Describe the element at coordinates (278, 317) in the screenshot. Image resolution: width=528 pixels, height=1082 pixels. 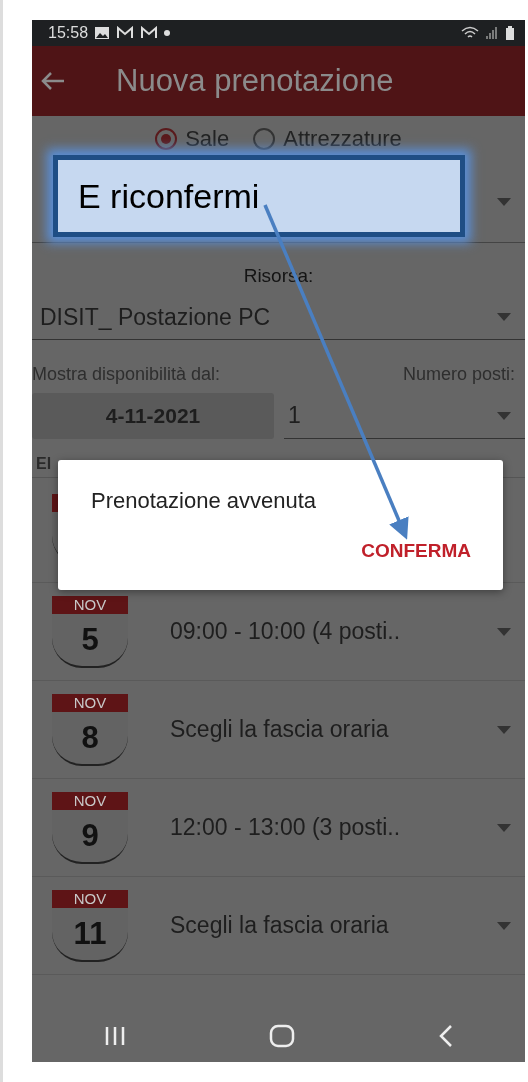
I see `resource-dropdown: DISIT_ Postazione PC` at that location.